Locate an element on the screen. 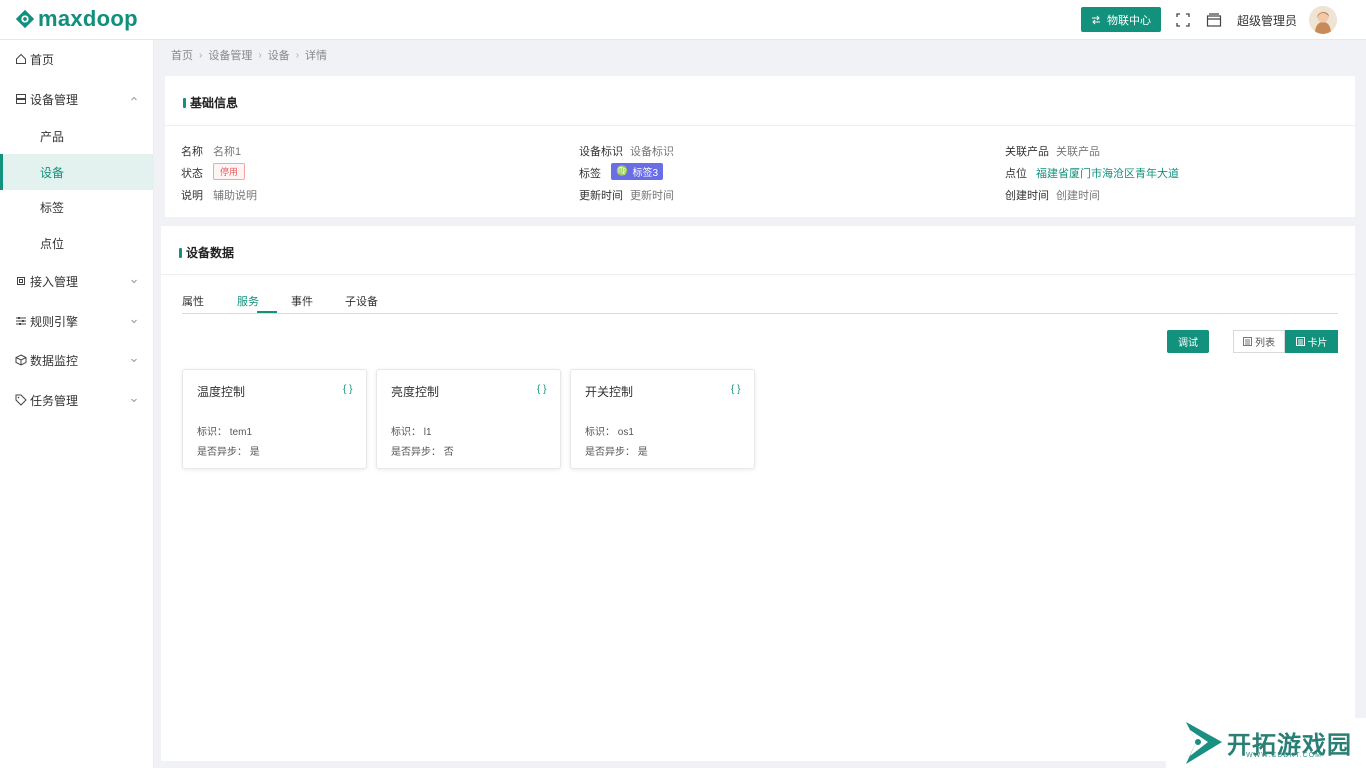 The width and height of the screenshot is (1366, 768). list-view-label: 列表 is located at coordinates (1265, 343).